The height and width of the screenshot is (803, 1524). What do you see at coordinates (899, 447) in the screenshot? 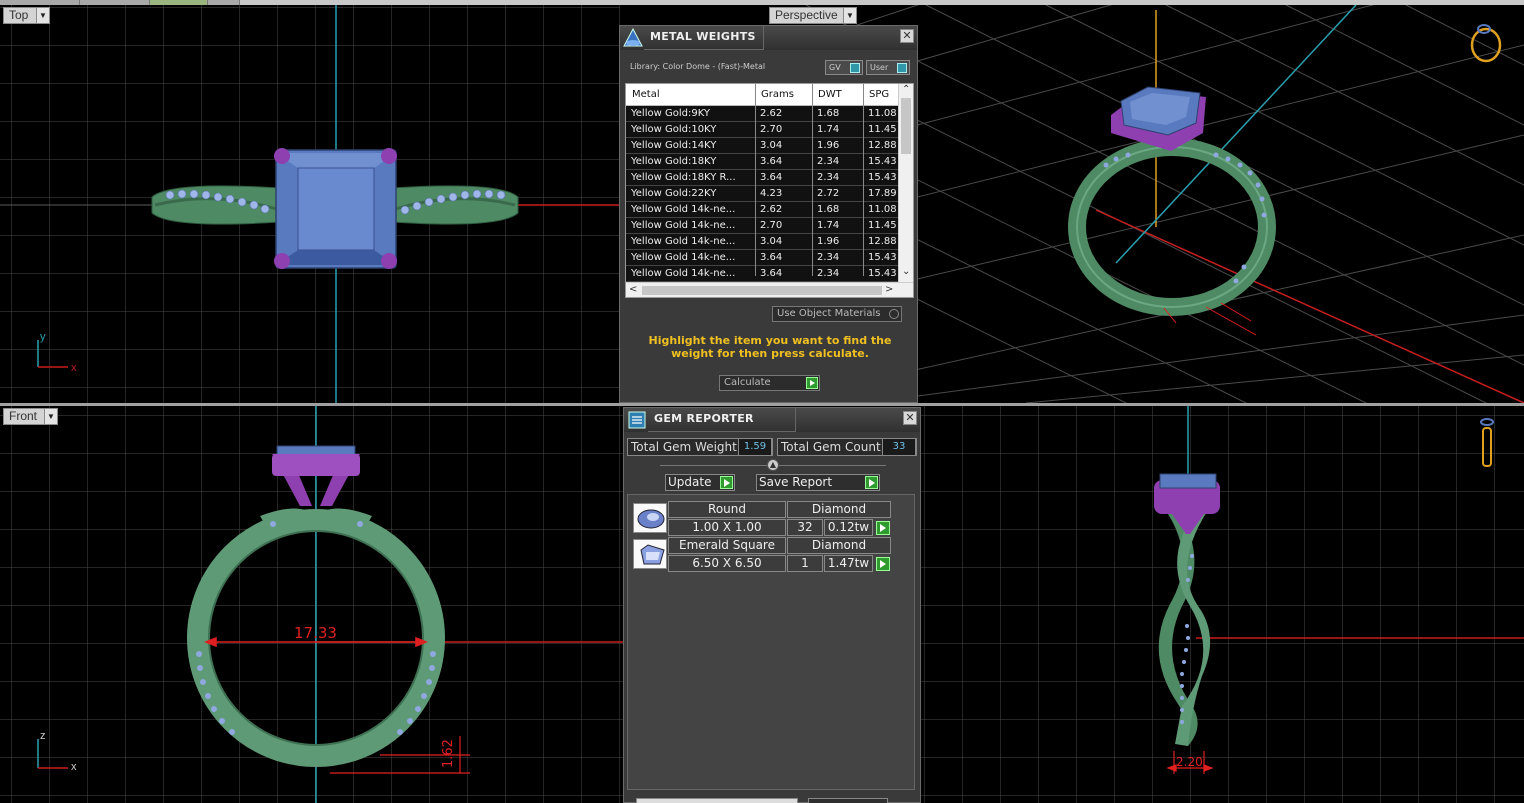
I see `total-gem-count-value: 33` at bounding box center [899, 447].